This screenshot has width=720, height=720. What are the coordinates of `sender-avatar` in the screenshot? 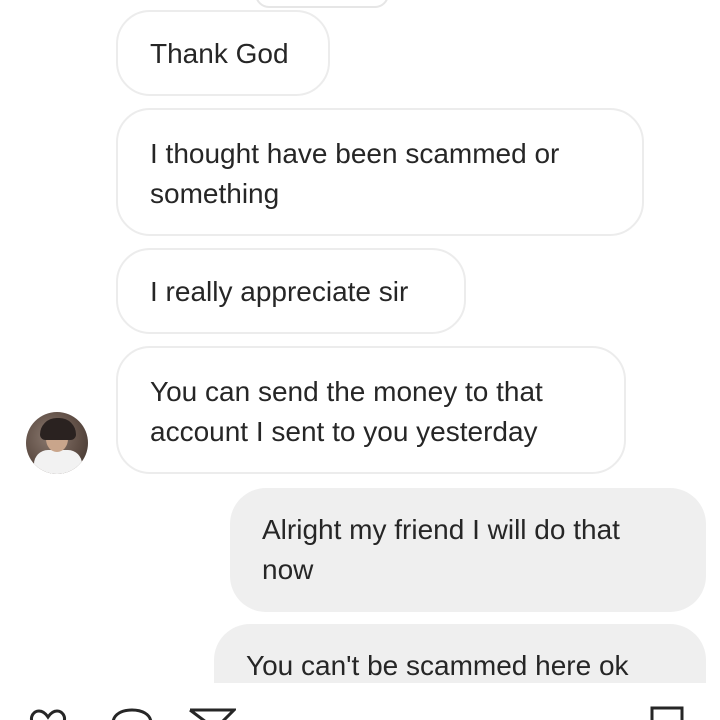 It's located at (57, 443).